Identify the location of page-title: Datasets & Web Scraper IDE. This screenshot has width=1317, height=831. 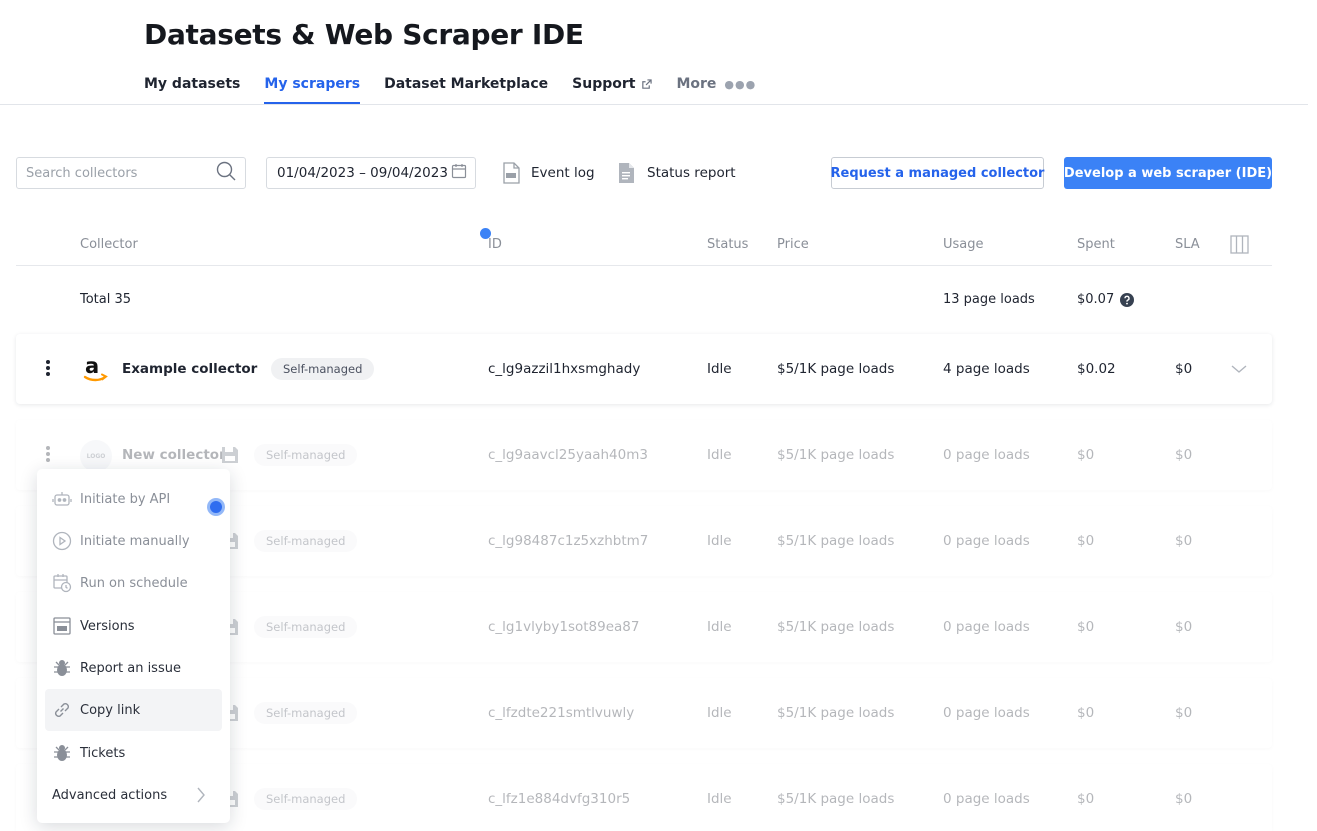
(364, 34).